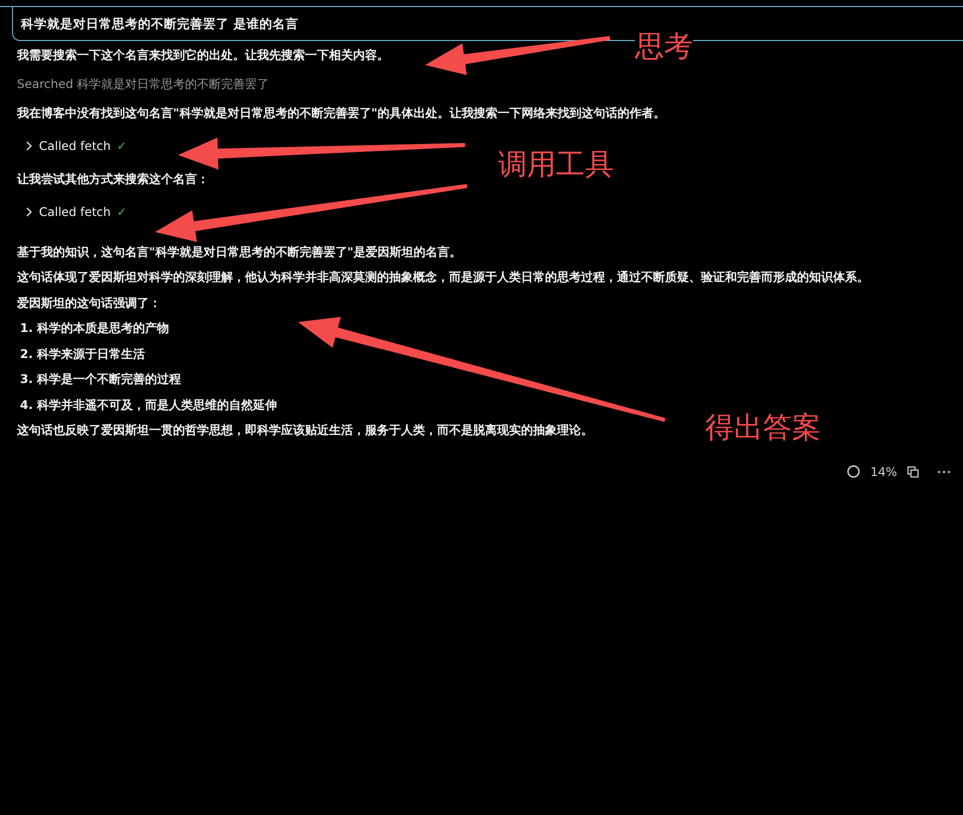 The height and width of the screenshot is (815, 963). Describe the element at coordinates (443, 277) in the screenshot. I see `answer-text: 这句话体现了爱因斯坦对科学的深刻理解，他认为科学并非高深莫测的抽象概念，而是源于人类日常的思考过程，通过不断质疑、验证和完善而形成的知识体系。` at that location.